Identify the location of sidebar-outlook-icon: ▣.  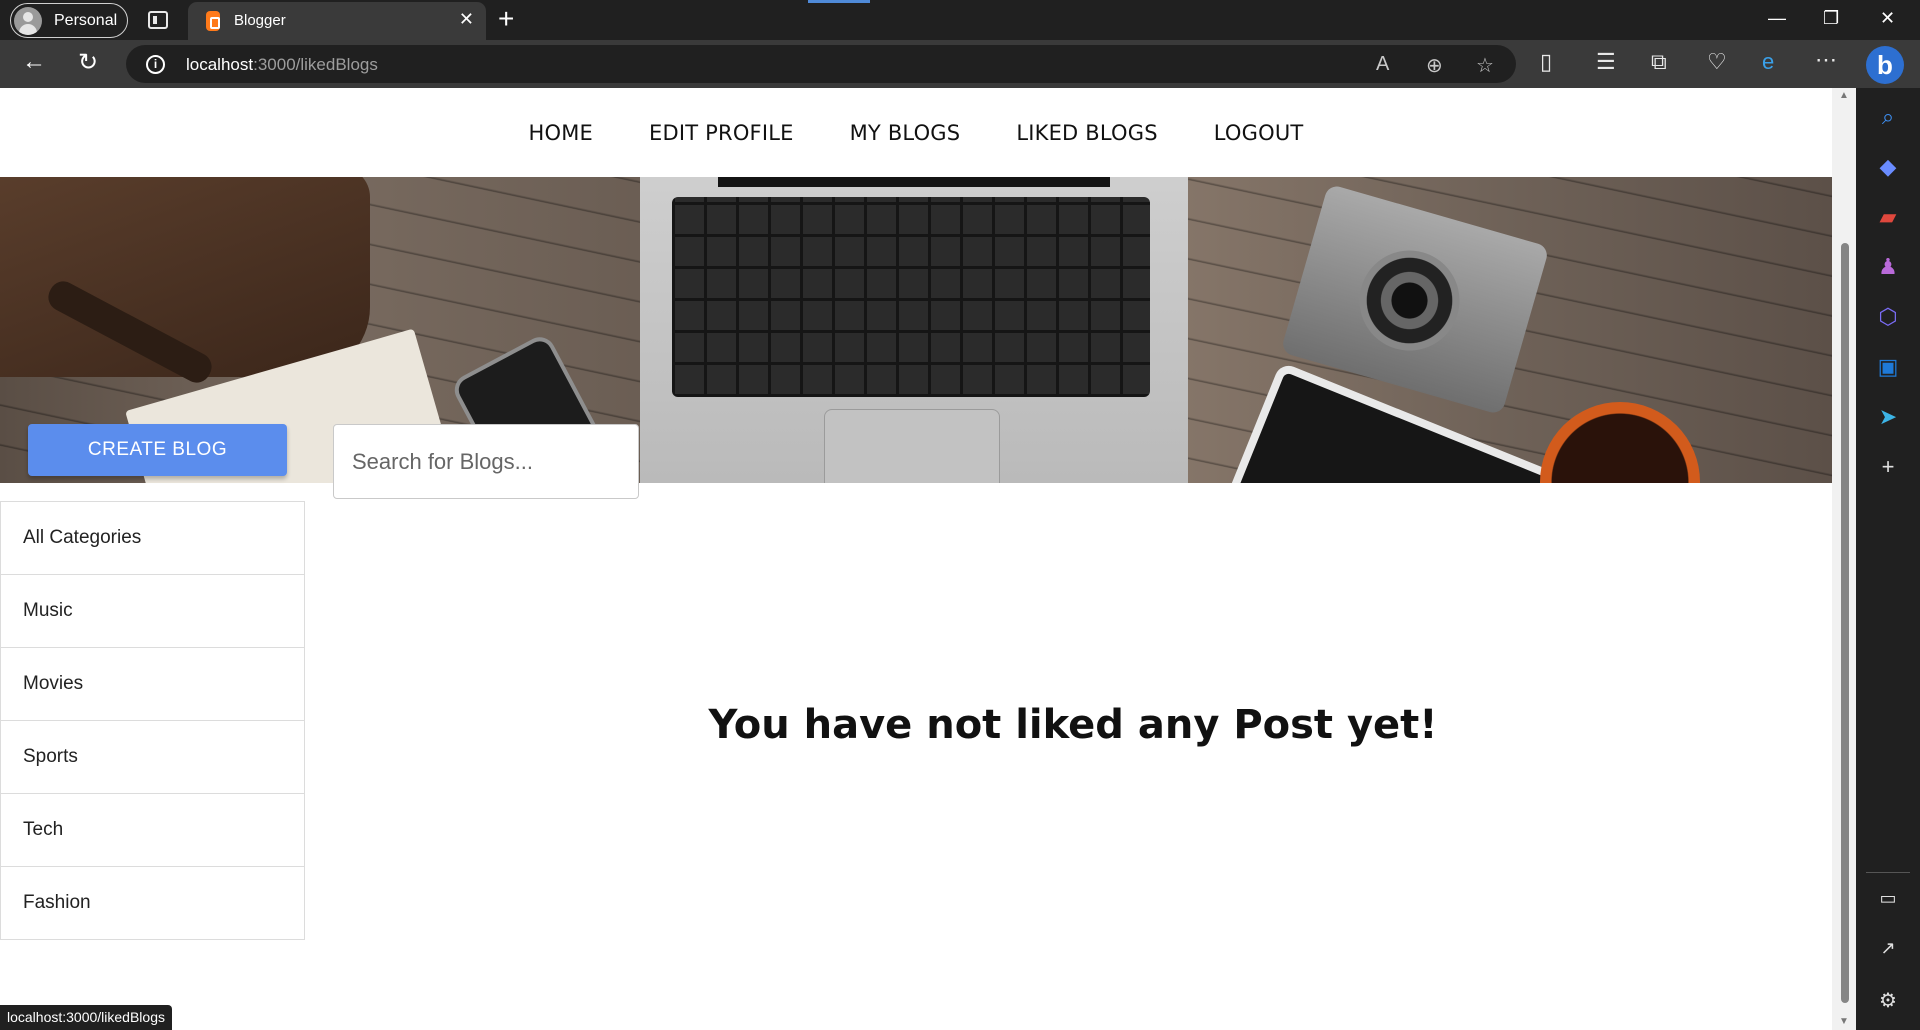
(1888, 367).